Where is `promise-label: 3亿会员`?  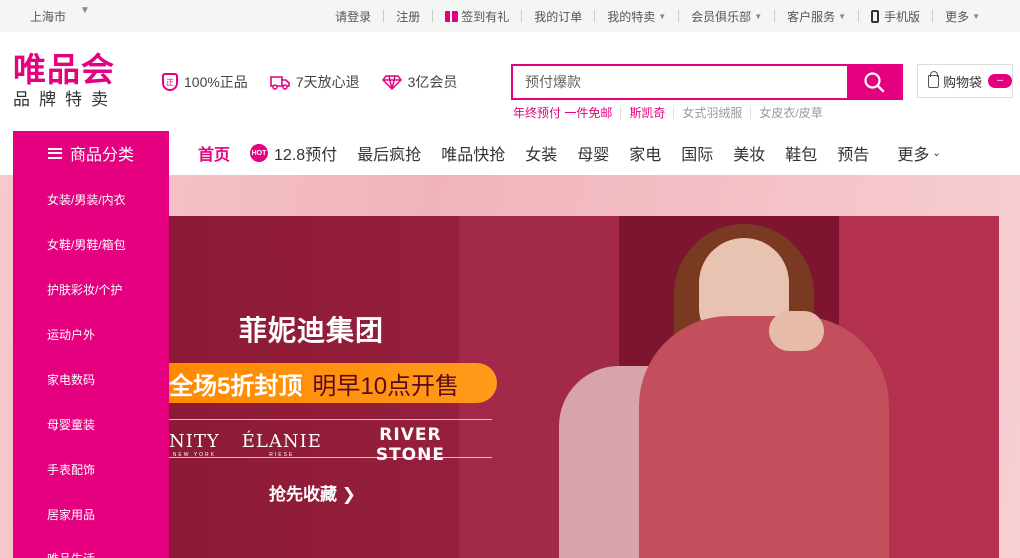 promise-label: 3亿会员 is located at coordinates (432, 82).